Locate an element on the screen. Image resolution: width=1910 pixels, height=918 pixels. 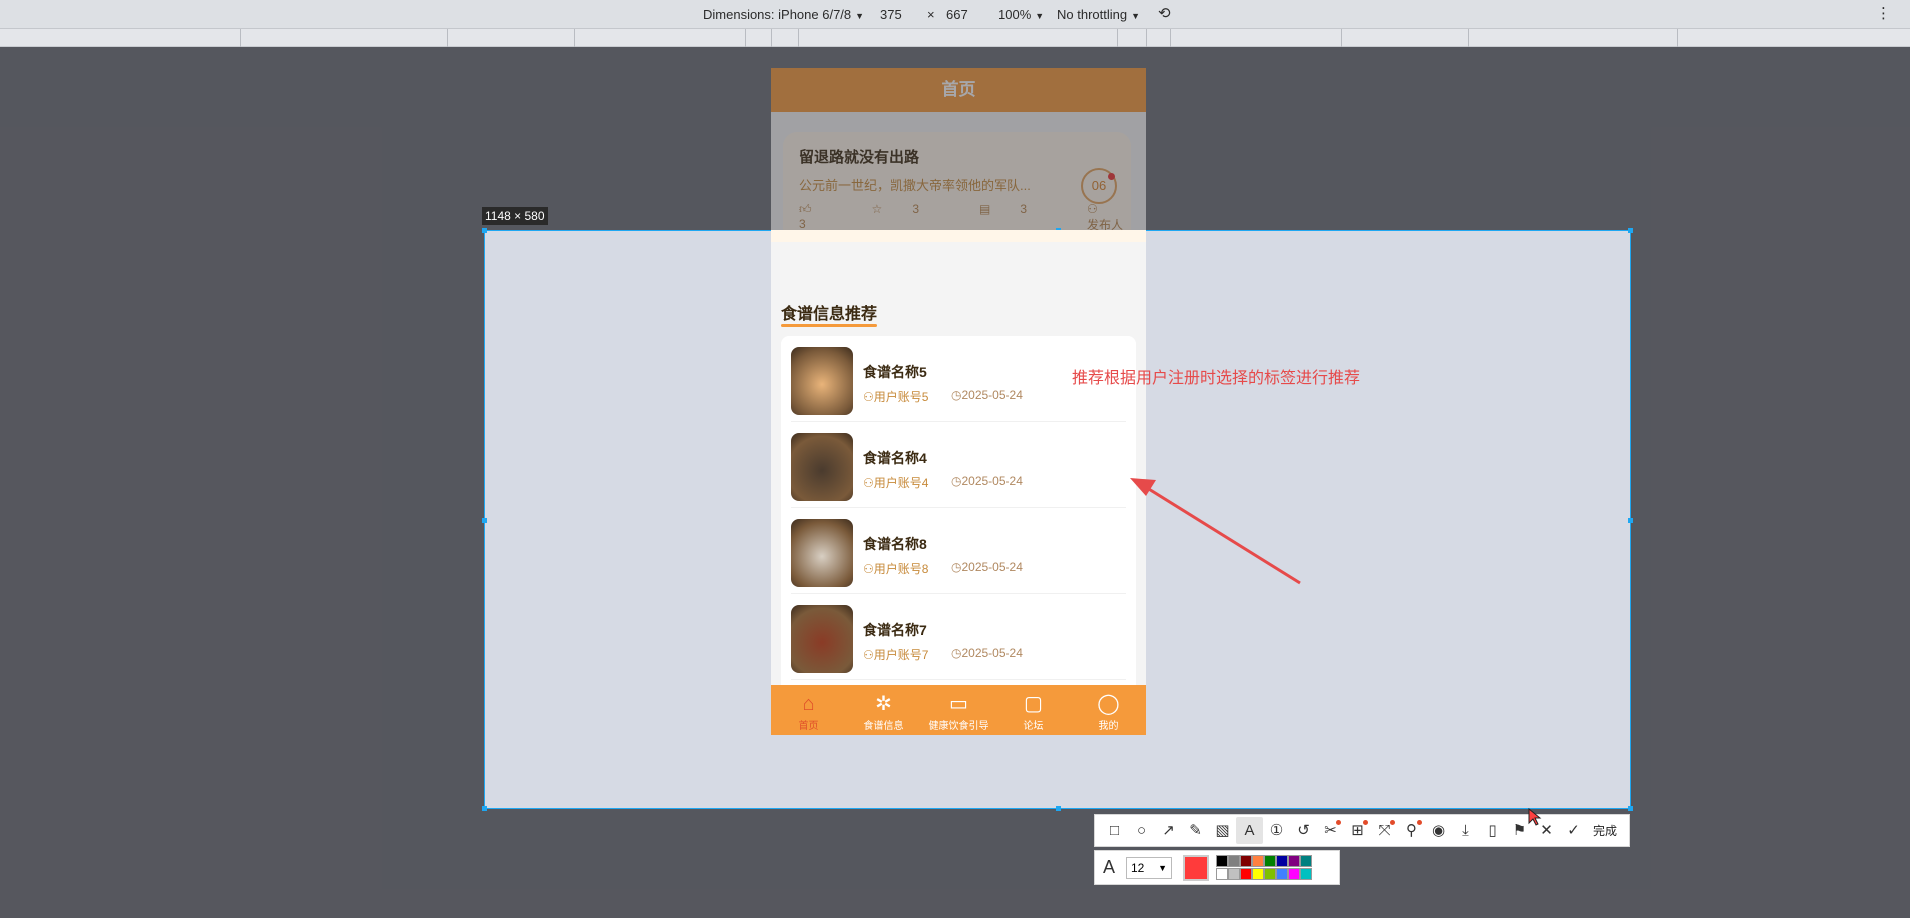
pencil-icon: ✎ is located at coordinates (1195, 830).